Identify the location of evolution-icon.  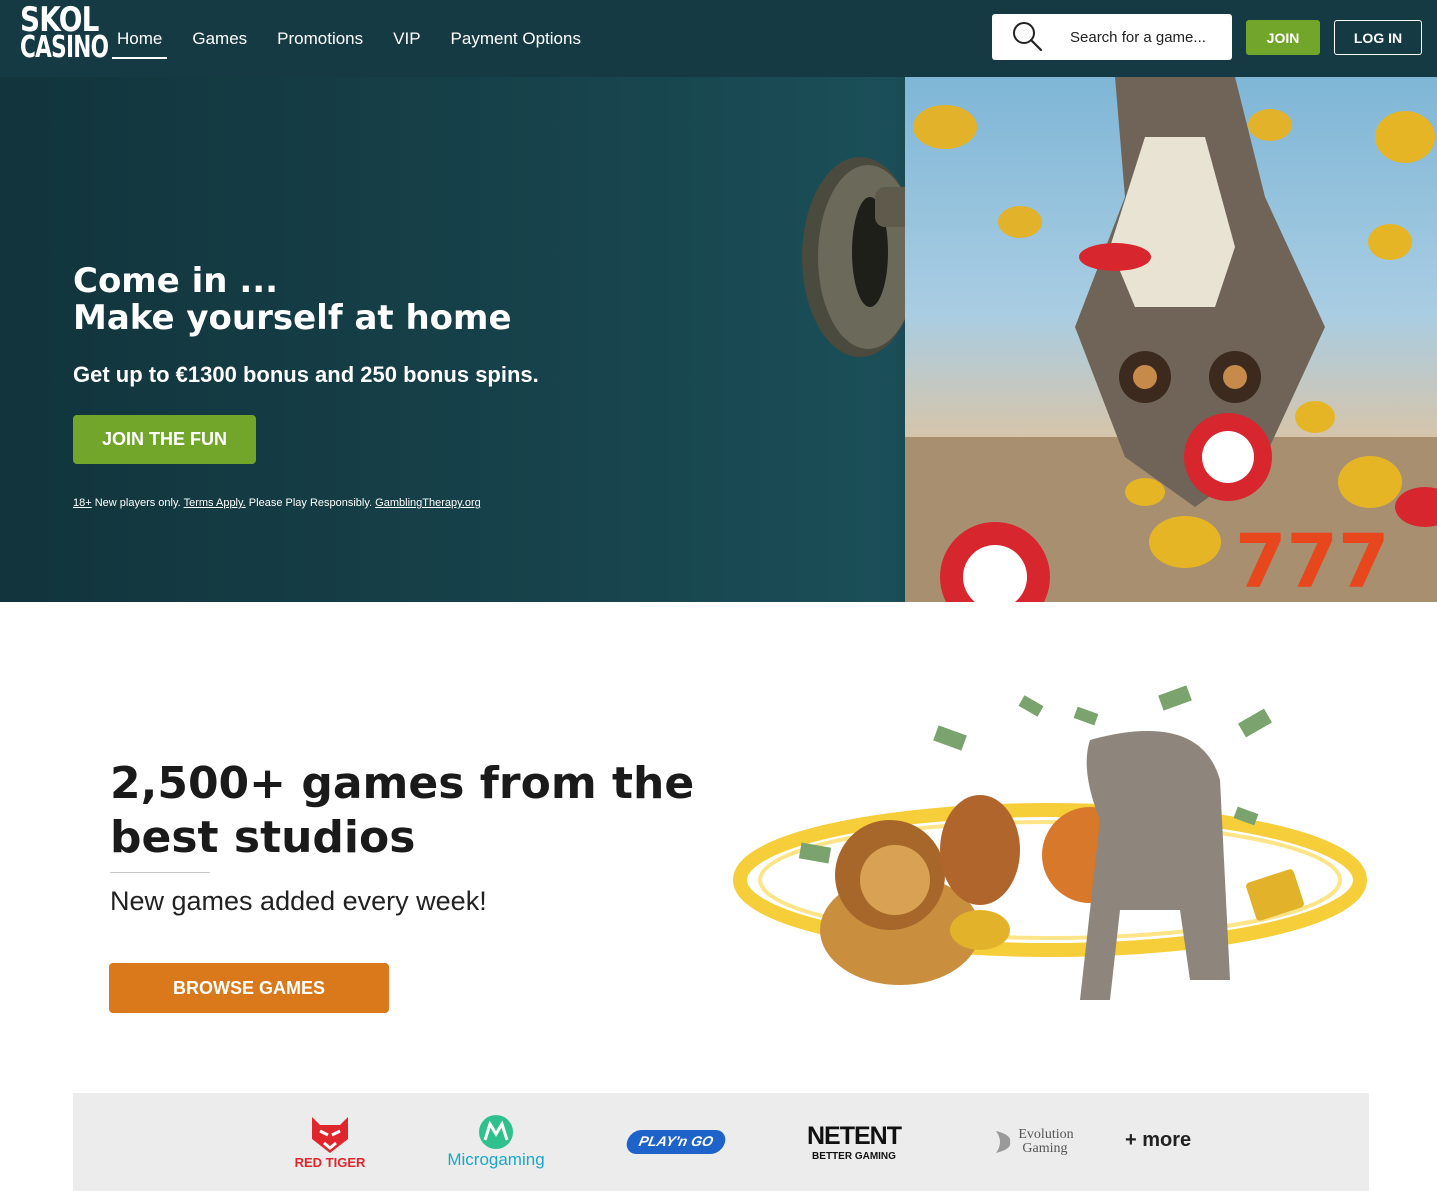
(1003, 1142).